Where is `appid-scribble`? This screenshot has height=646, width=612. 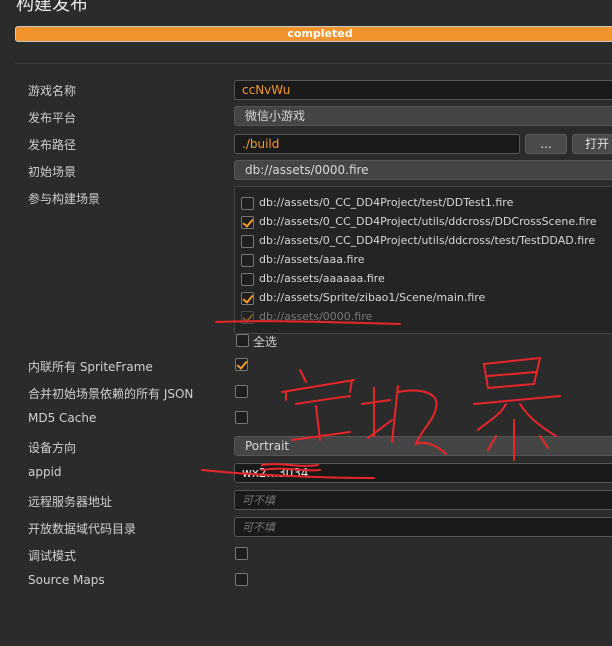 appid-scribble is located at coordinates (291, 467).